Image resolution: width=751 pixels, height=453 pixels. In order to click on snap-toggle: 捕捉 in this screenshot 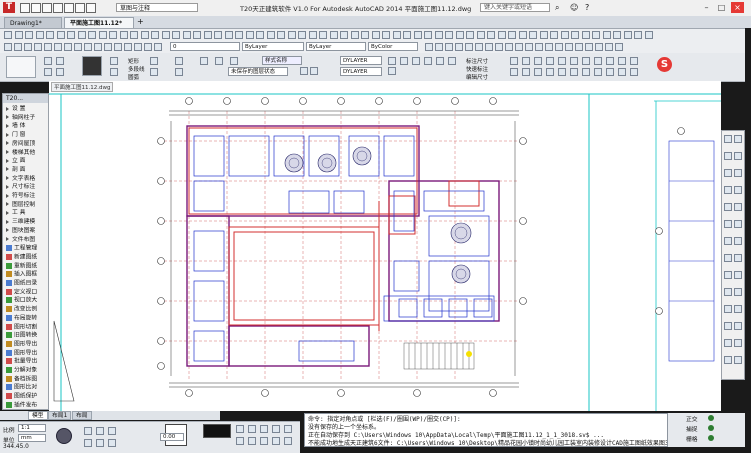, I will do `click(692, 428)`.